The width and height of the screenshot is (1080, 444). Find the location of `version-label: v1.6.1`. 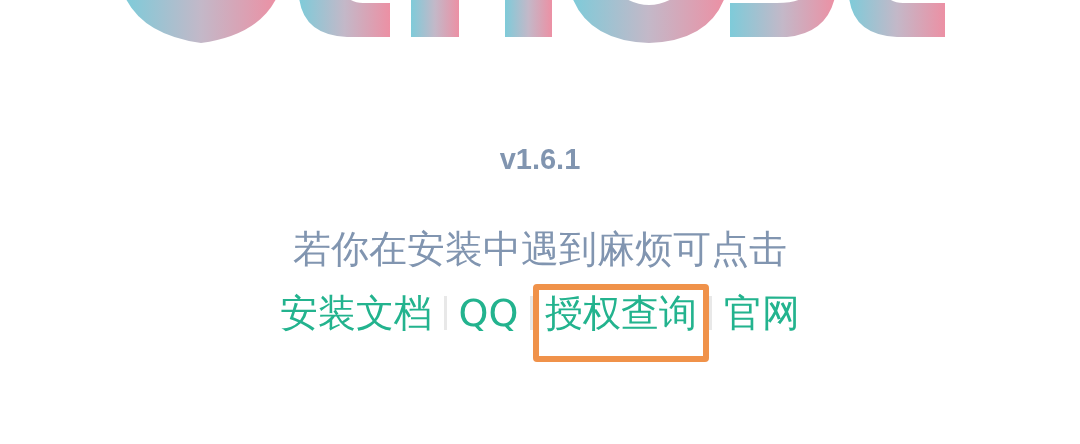

version-label: v1.6.1 is located at coordinates (540, 159).